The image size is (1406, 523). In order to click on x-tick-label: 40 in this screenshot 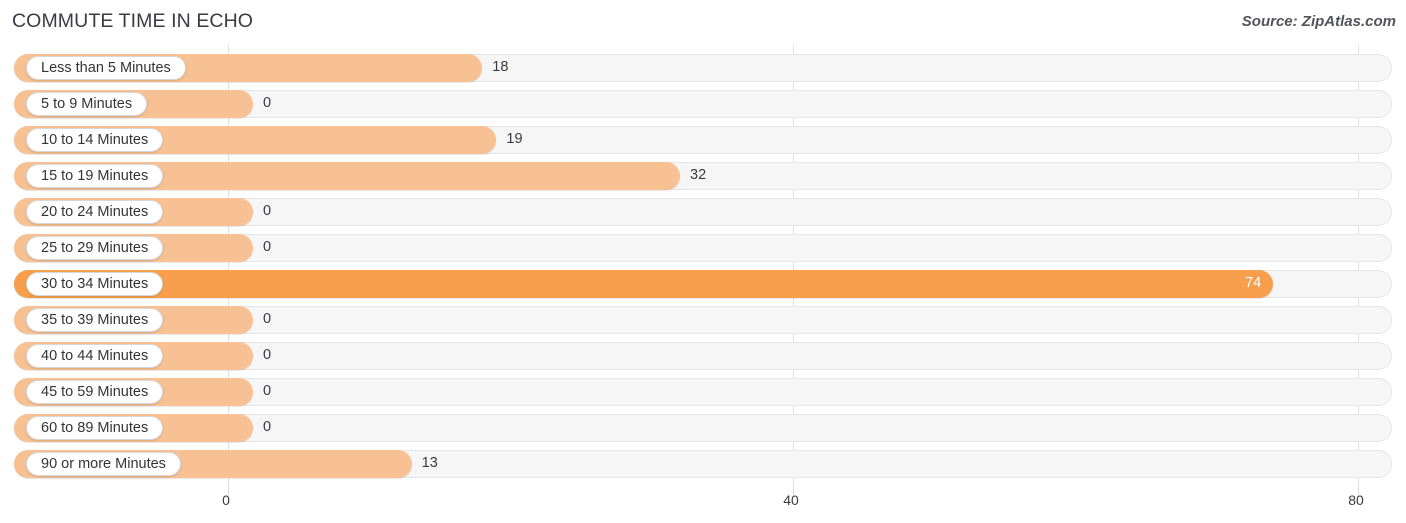, I will do `click(791, 500)`.